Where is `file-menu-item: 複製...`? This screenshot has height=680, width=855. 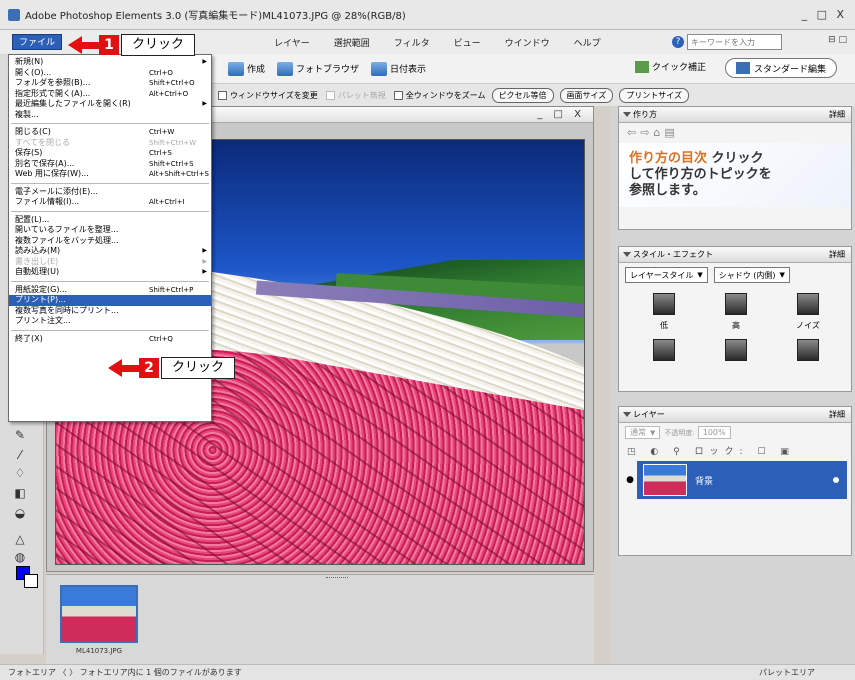 file-menu-item: 複製... is located at coordinates (110, 115).